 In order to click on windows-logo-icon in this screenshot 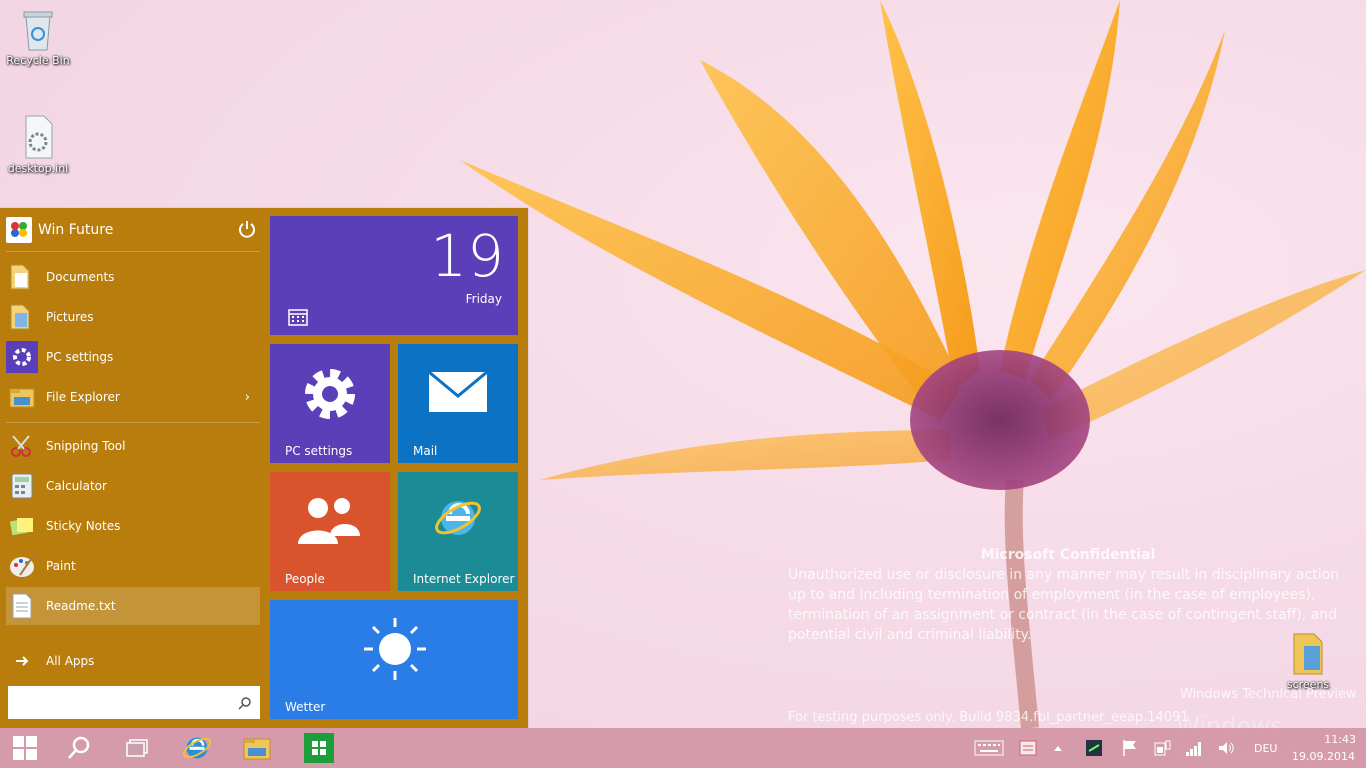, I will do `click(25, 748)`.